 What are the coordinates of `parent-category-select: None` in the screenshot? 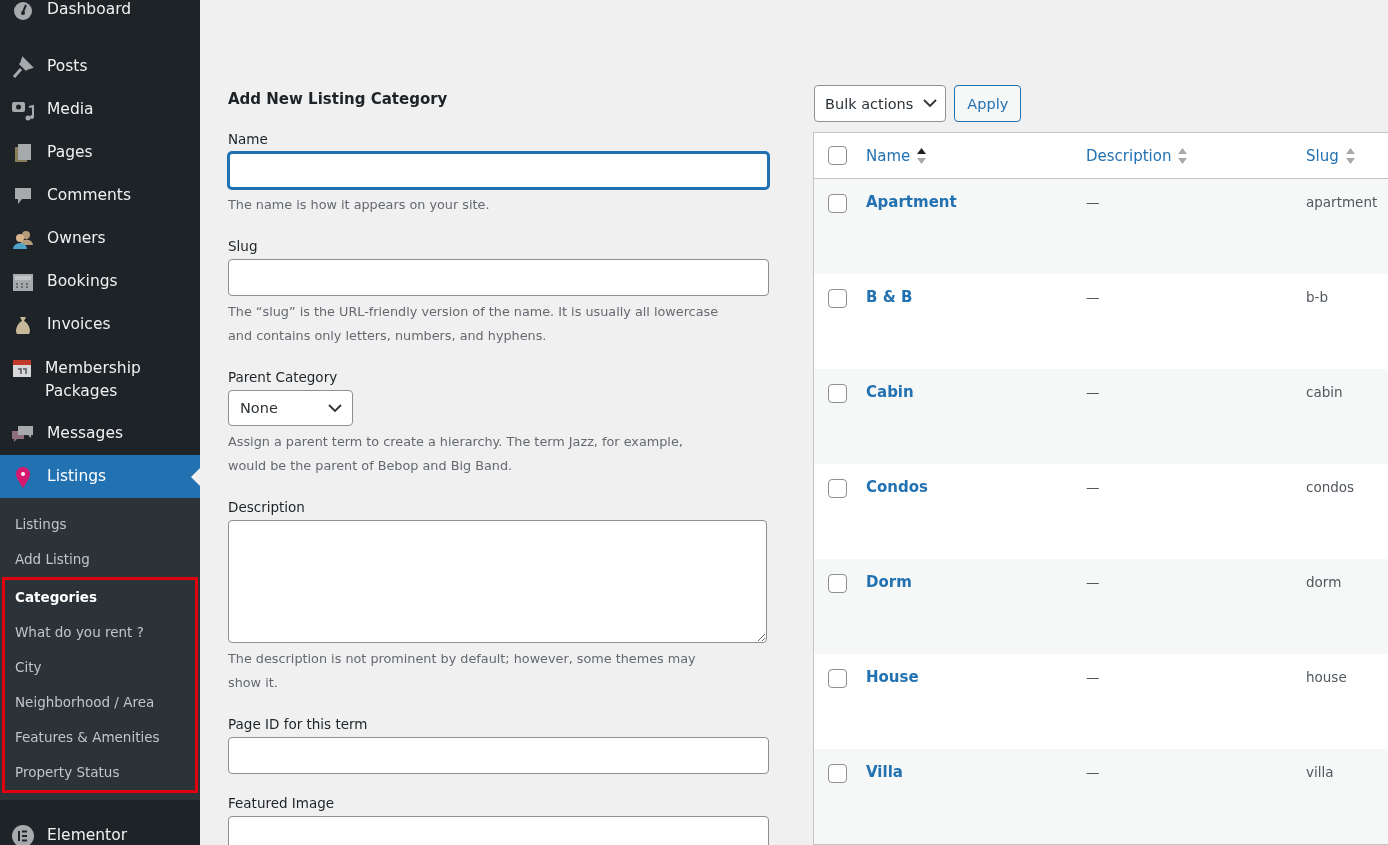 It's located at (290, 408).